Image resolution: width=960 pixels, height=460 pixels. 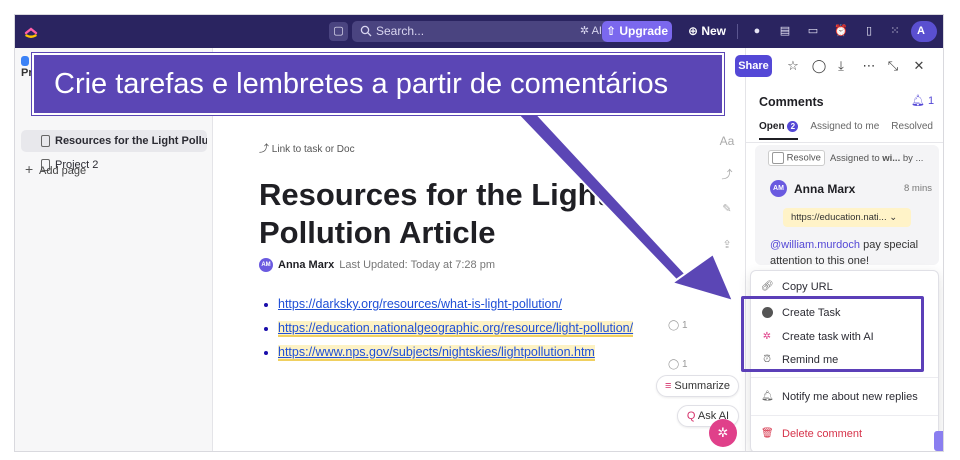 What do you see at coordinates (919, 66) in the screenshot?
I see `close-icon: ✕` at bounding box center [919, 66].